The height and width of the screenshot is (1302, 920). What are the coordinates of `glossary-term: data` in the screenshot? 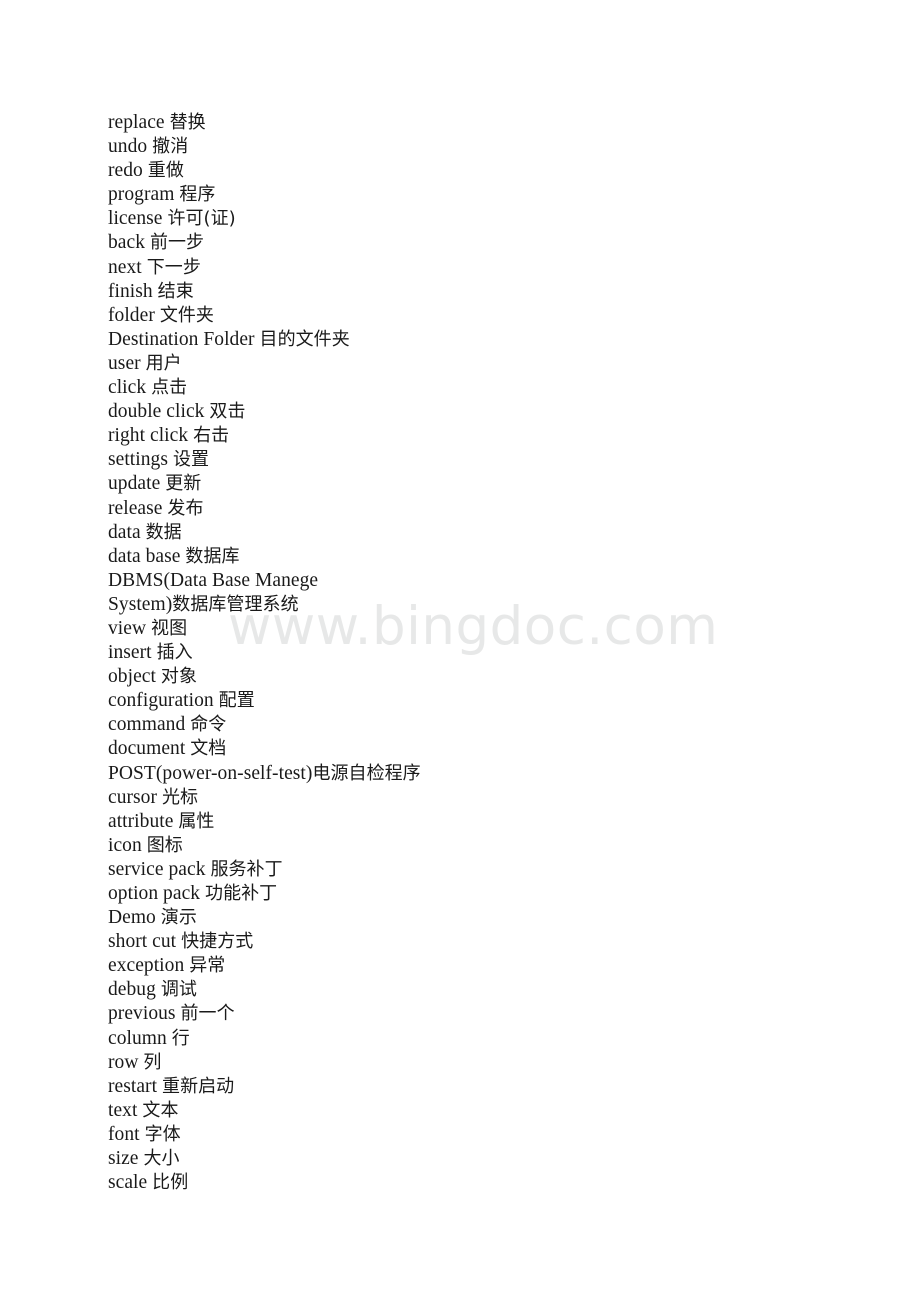 It's located at (124, 532).